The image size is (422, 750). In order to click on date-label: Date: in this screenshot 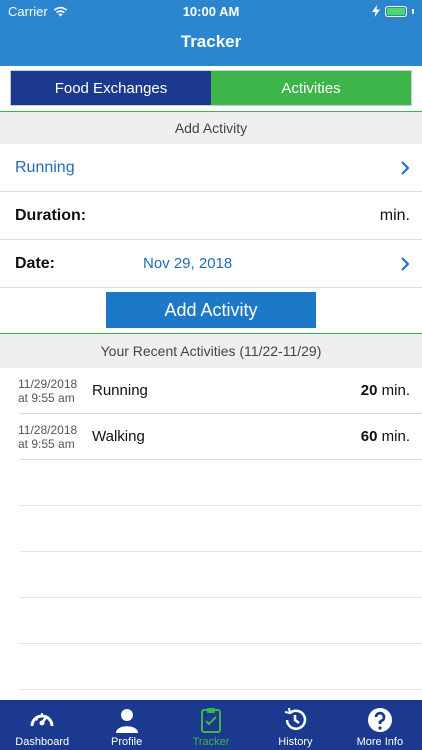, I will do `click(35, 263)`.